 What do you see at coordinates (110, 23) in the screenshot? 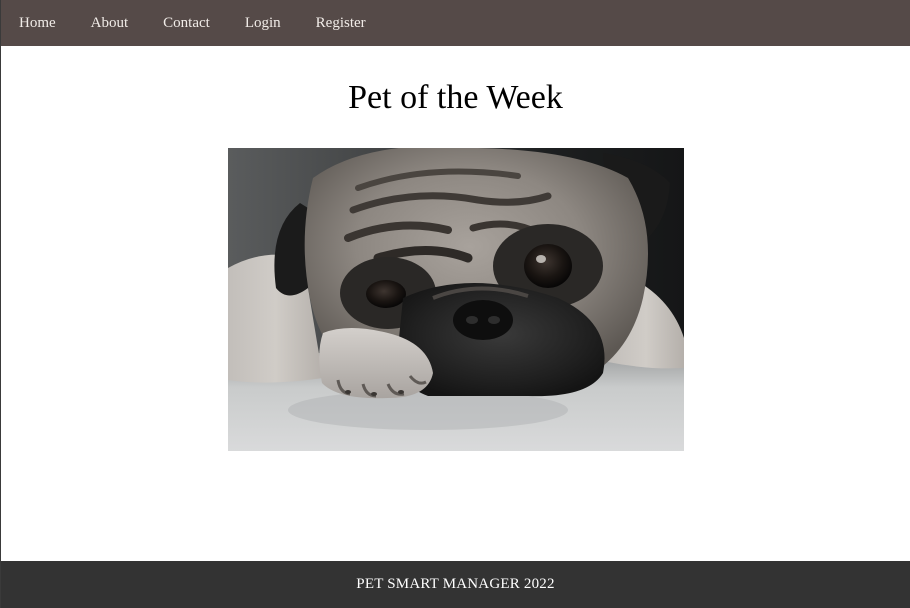
I see `nav-link-about: About` at bounding box center [110, 23].